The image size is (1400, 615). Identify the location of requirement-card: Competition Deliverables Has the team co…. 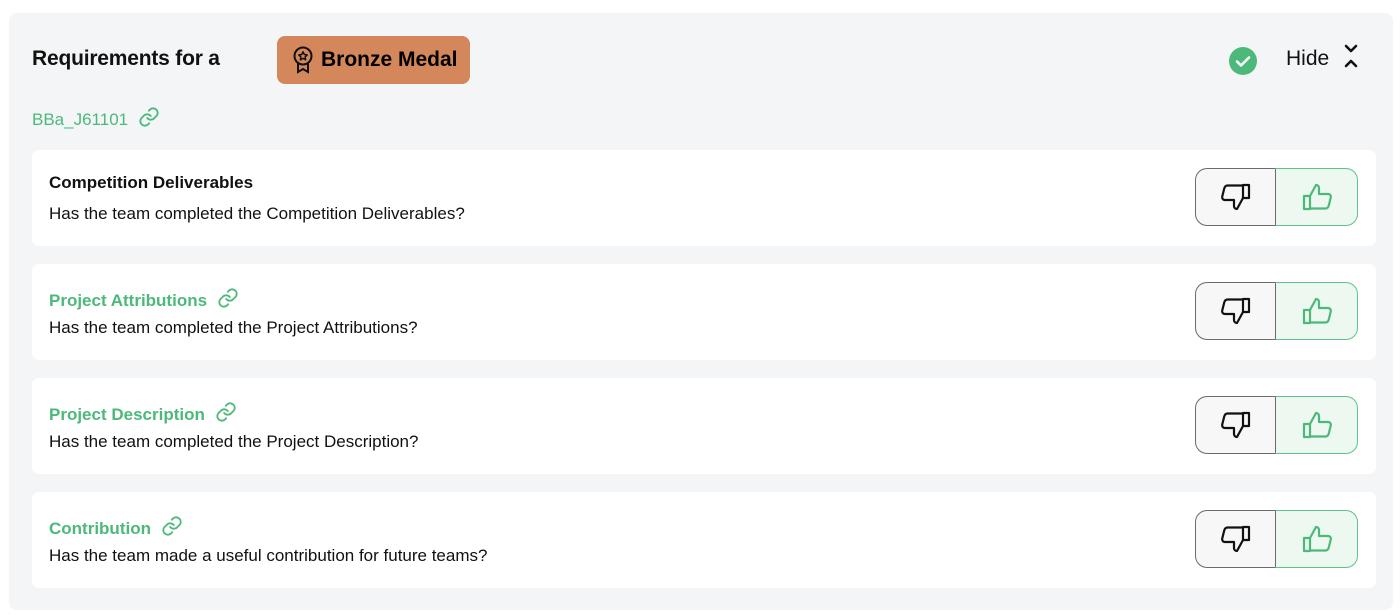
(704, 198).